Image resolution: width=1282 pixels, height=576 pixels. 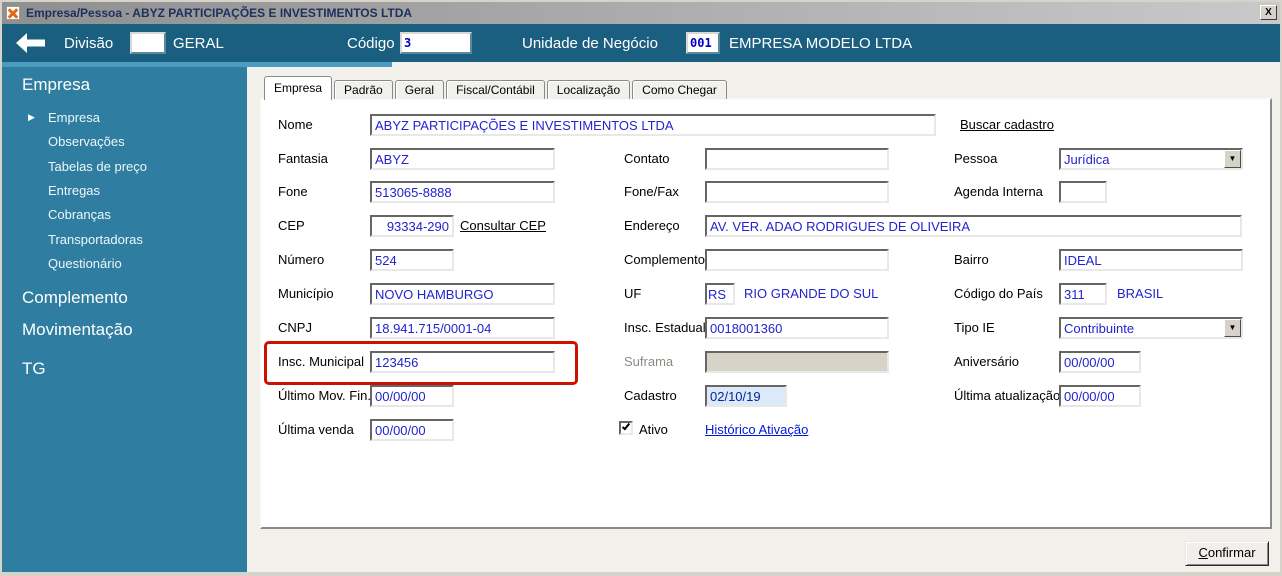 What do you see at coordinates (371, 43) in the screenshot?
I see `code-label: Código` at bounding box center [371, 43].